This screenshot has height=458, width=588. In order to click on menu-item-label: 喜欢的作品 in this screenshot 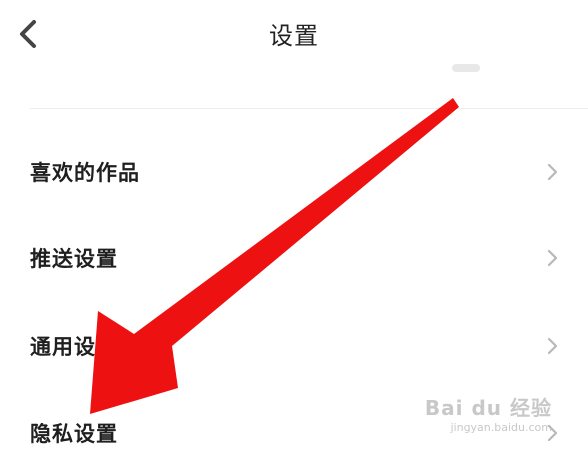, I will do `click(85, 173)`.